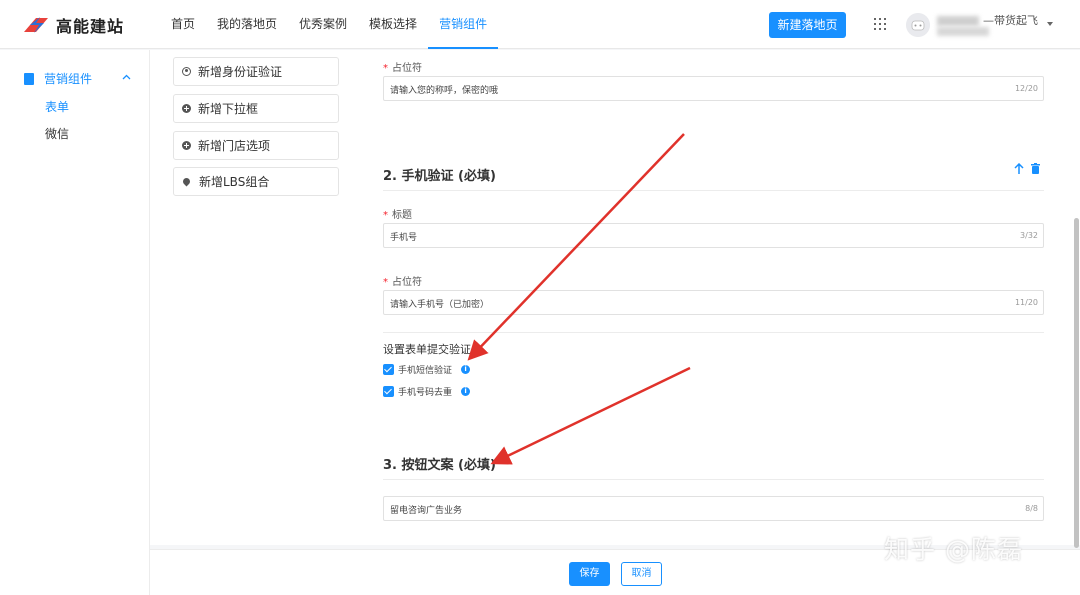 The image size is (1080, 595). I want to click on component-id-verify: 新增身份证验证, so click(256, 71).